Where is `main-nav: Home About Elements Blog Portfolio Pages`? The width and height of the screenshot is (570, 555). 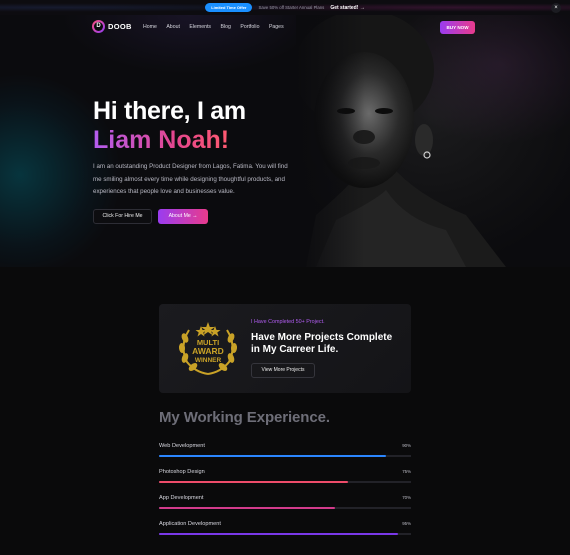
main-nav: Home About Elements Blog Portfolio Pages is located at coordinates (213, 27).